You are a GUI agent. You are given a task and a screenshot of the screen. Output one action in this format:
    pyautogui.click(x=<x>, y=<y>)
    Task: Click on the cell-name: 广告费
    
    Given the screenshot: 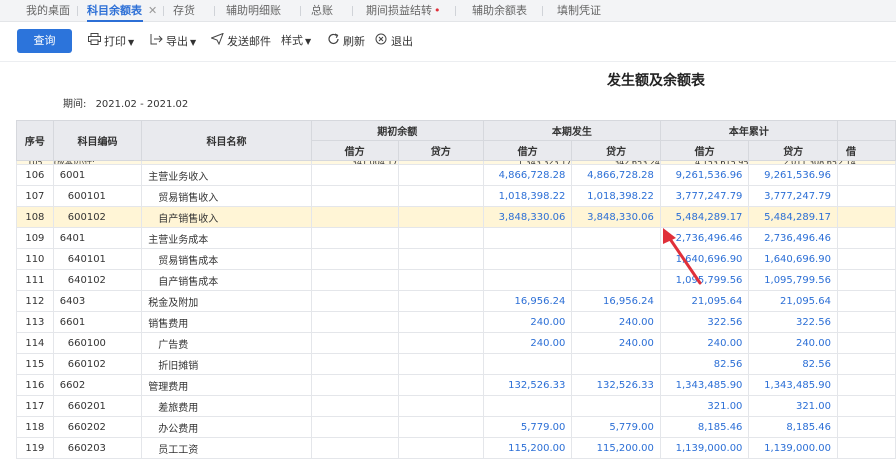 What is the action you would take?
    pyautogui.click(x=226, y=343)
    